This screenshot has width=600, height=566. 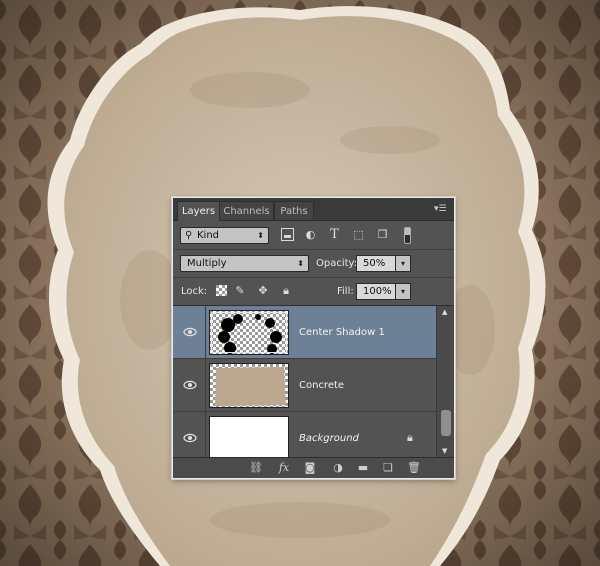 What do you see at coordinates (310, 468) in the screenshot?
I see `add-mask-icon: ◙` at bounding box center [310, 468].